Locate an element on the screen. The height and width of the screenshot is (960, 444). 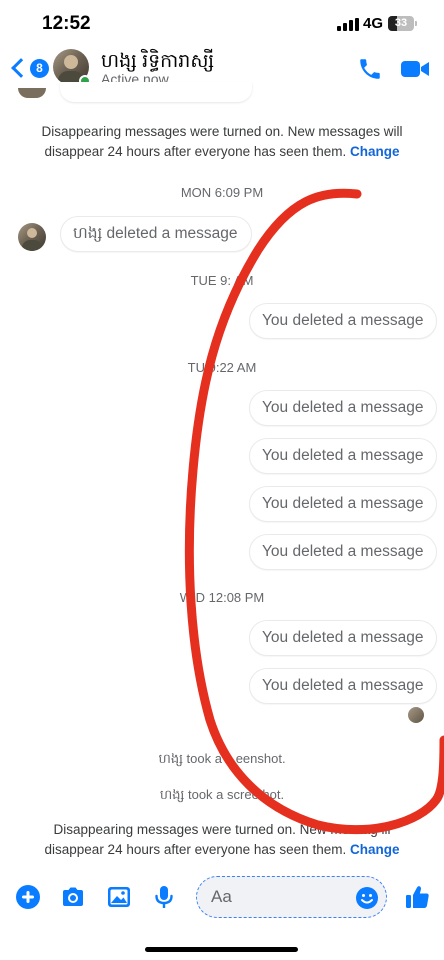
battery-icon: 33 is located at coordinates (402, 23).